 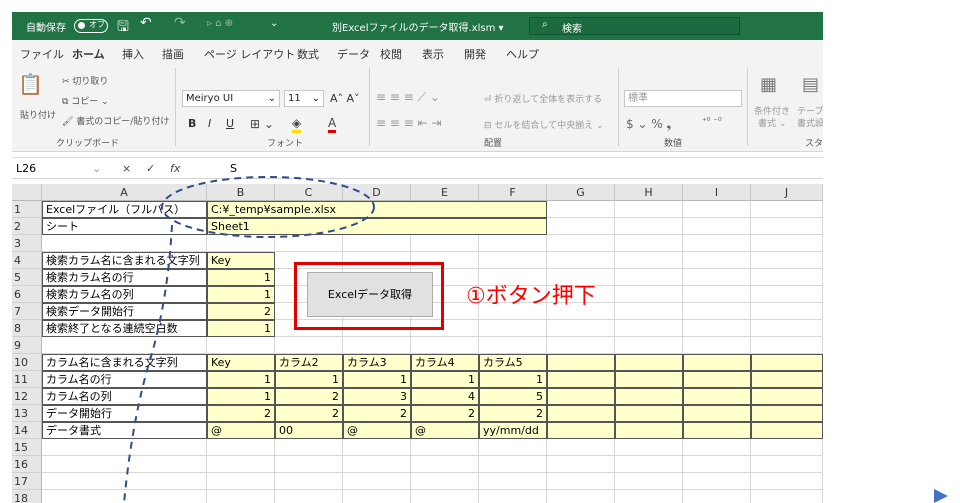 What do you see at coordinates (268, 207) in the screenshot?
I see `path-highlight-ellipse` at bounding box center [268, 207].